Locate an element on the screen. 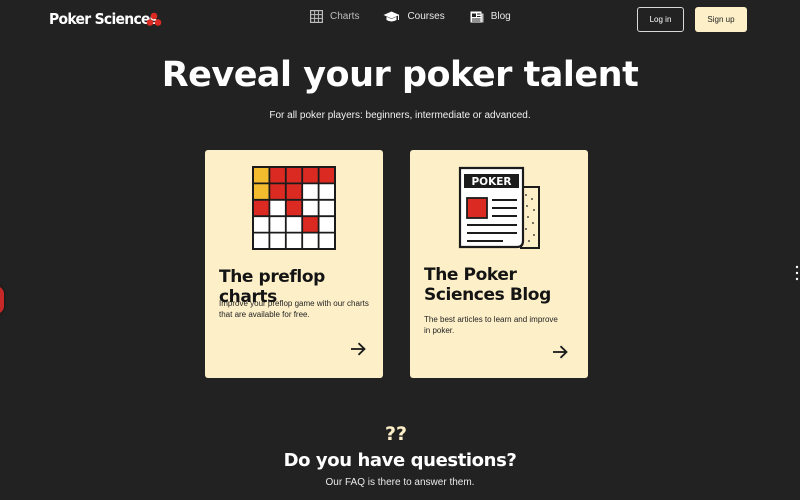 The height and width of the screenshot is (500, 800). graduation-cap-icon is located at coordinates (391, 16).